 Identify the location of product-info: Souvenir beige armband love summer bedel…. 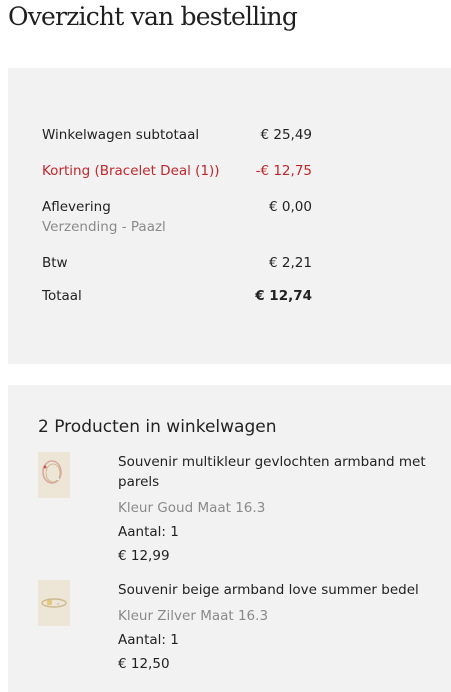
(273, 626).